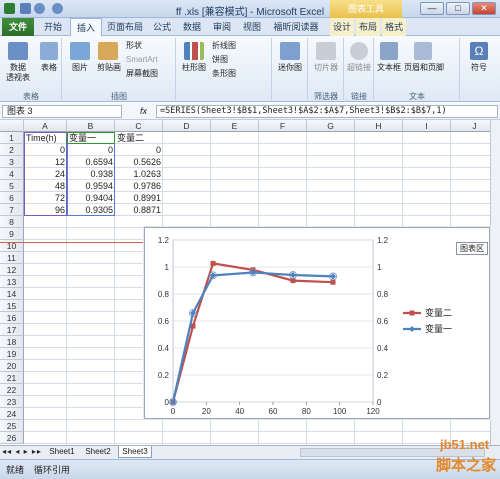 The height and width of the screenshot is (479, 500). What do you see at coordinates (53, 27) in the screenshot?
I see `tab-home: 开始` at bounding box center [53, 27].